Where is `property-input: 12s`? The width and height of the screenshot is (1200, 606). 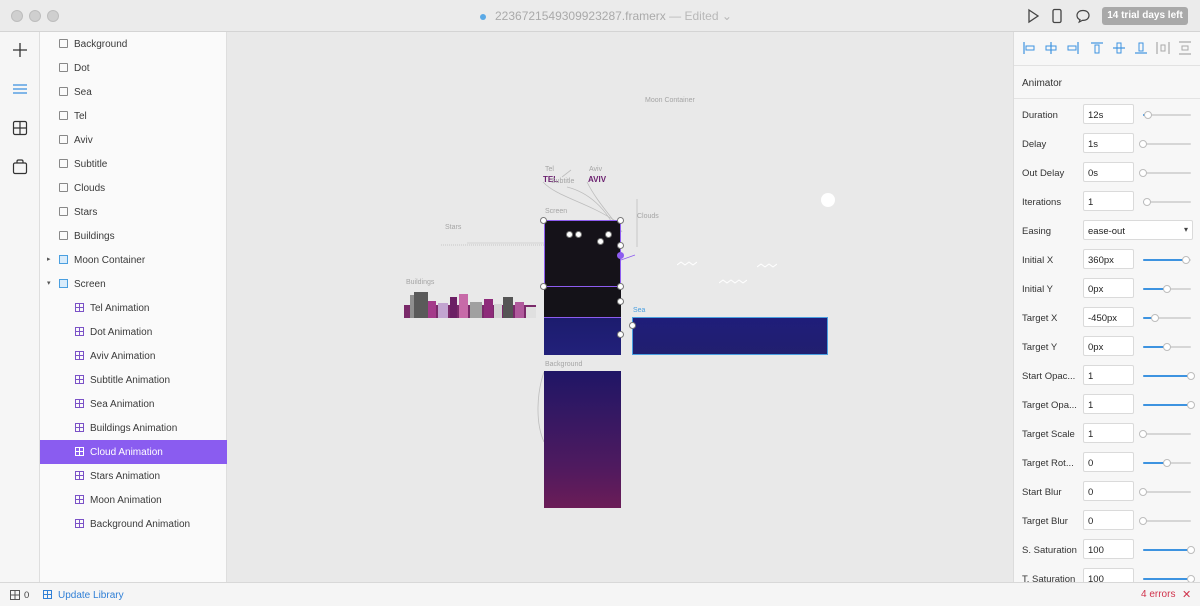 property-input: 12s is located at coordinates (1108, 114).